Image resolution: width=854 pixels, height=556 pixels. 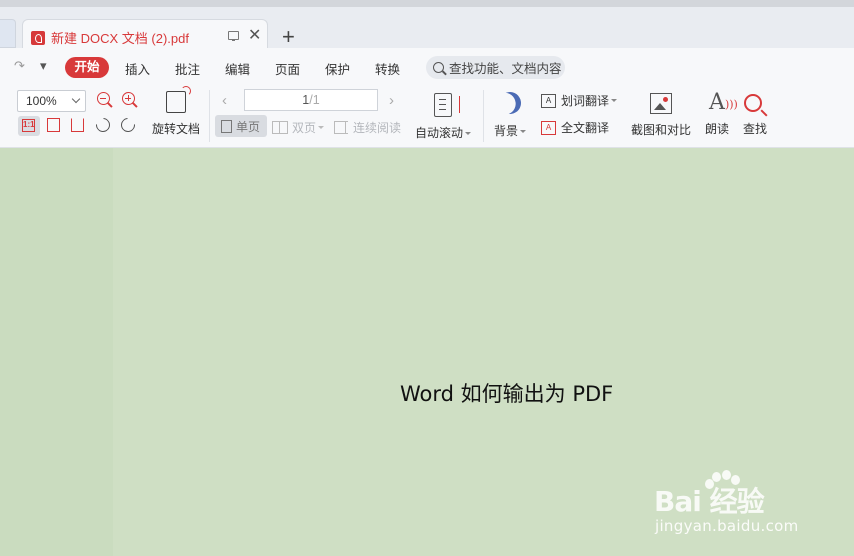 What do you see at coordinates (727, 526) in the screenshot?
I see `watermark-site: jingyan.baidu.com` at bounding box center [727, 526].